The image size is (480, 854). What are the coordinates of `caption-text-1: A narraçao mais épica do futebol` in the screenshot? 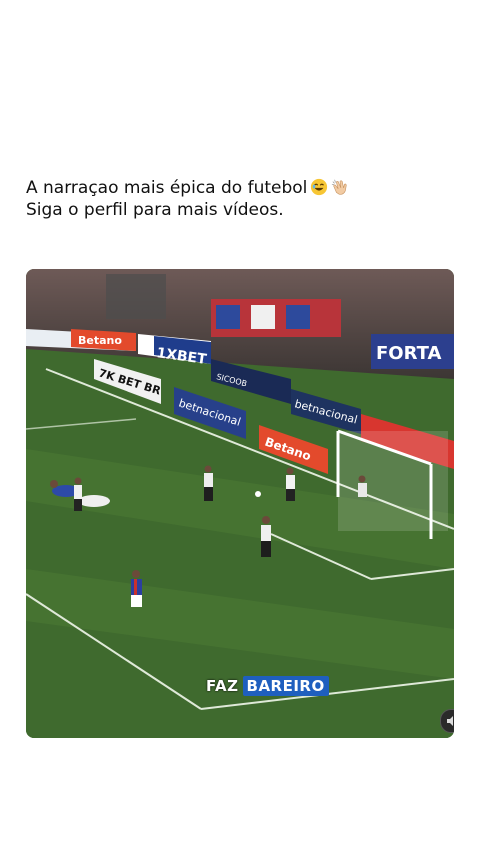 It's located at (167, 188).